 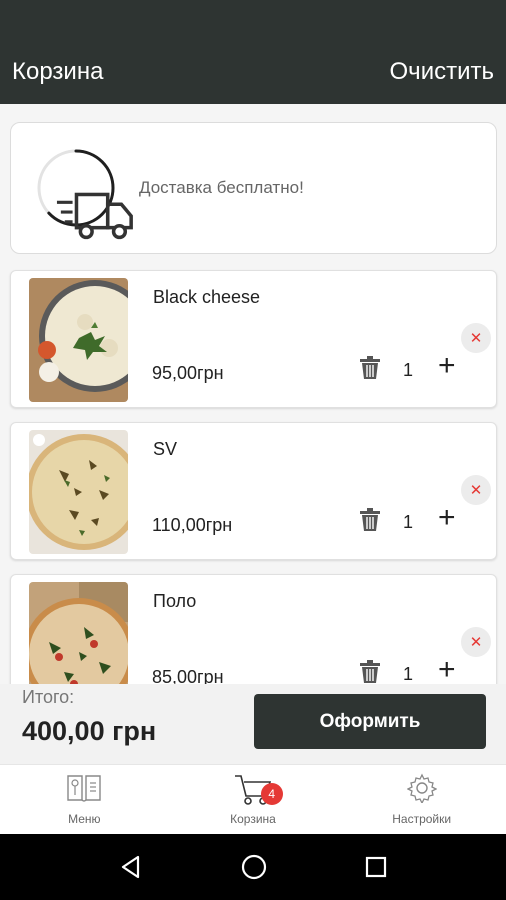 What do you see at coordinates (253, 819) in the screenshot?
I see `nav-label-cart: Корзина` at bounding box center [253, 819].